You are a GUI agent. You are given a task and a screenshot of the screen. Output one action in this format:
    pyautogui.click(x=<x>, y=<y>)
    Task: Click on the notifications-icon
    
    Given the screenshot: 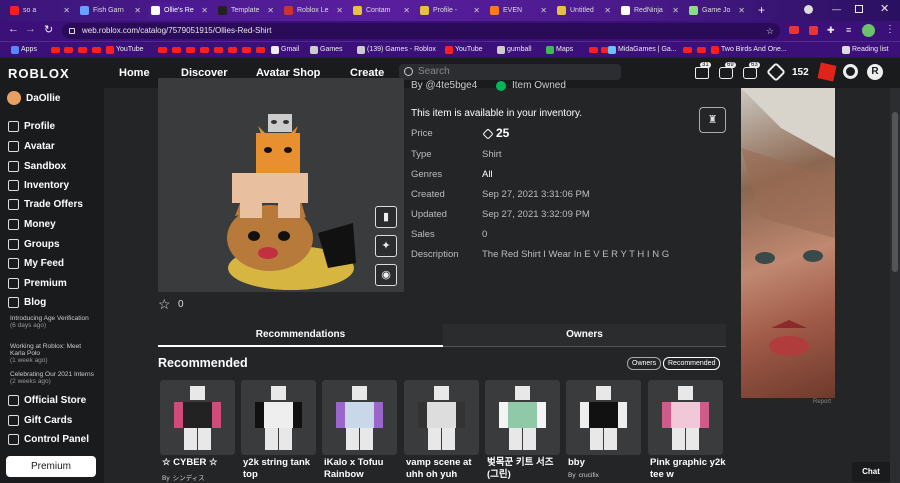 What is the action you would take?
    pyautogui.click(x=750, y=73)
    